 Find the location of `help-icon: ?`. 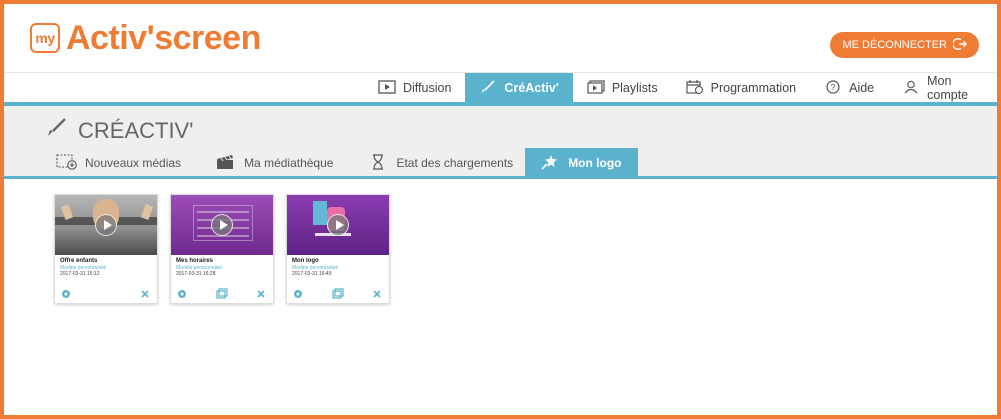

help-icon: ? is located at coordinates (833, 88).